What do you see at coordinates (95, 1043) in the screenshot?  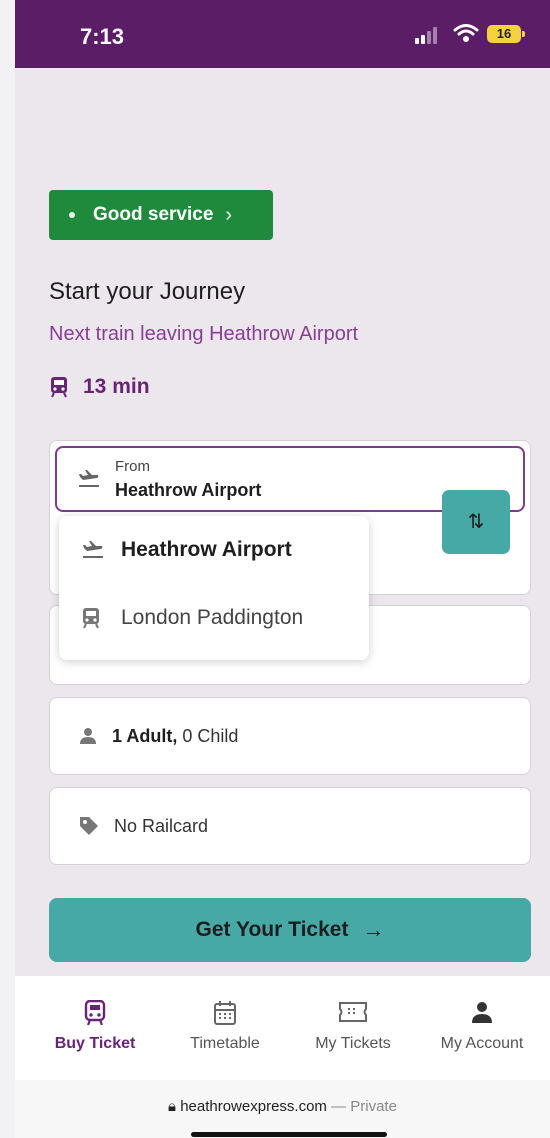 I see `tab-label: Buy Ticket` at bounding box center [95, 1043].